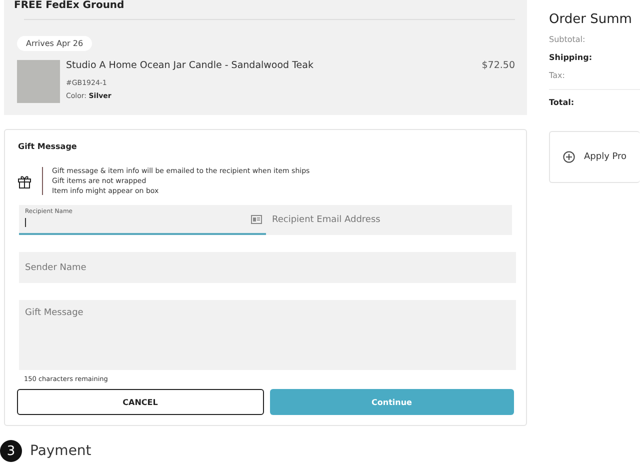 The height and width of the screenshot is (471, 640). Describe the element at coordinates (140, 402) in the screenshot. I see `cancel-button: CANCEL` at that location.